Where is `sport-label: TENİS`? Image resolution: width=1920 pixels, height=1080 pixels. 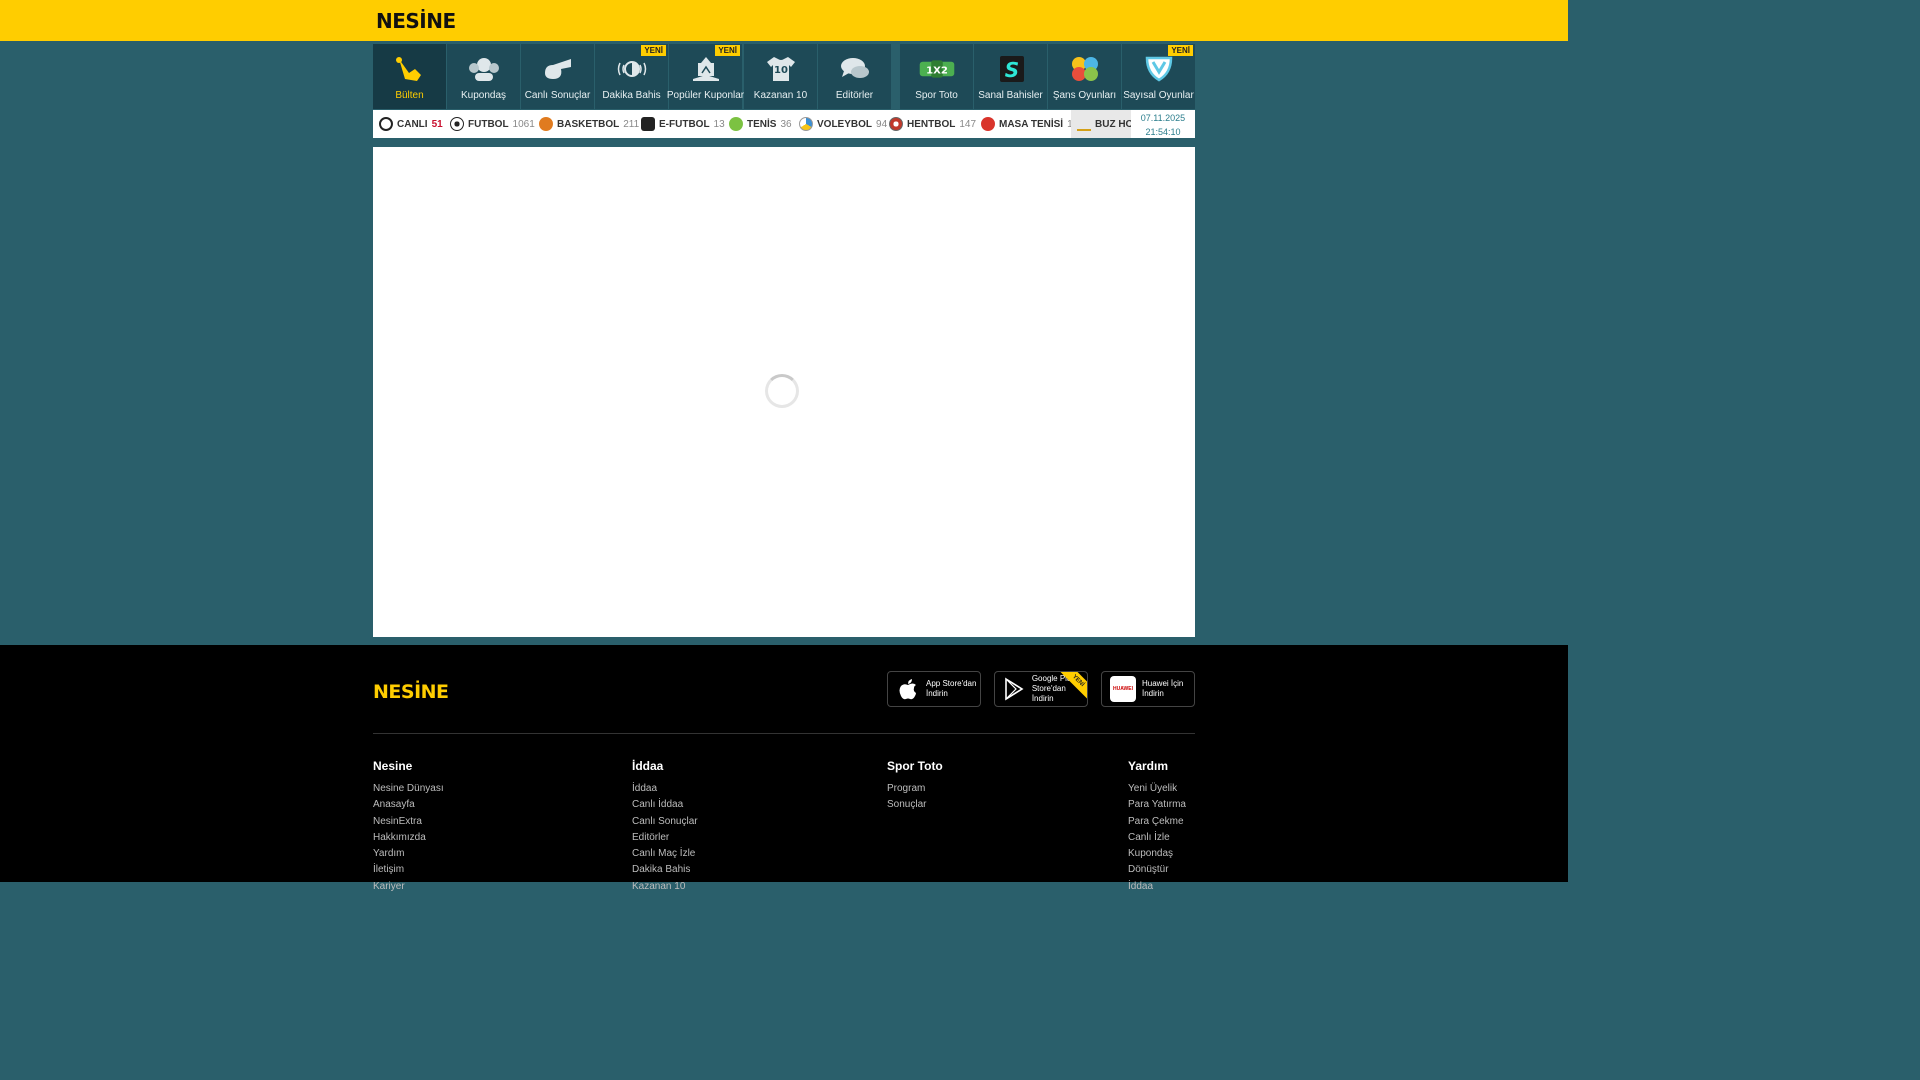
sport-label: TENİS is located at coordinates (762, 124).